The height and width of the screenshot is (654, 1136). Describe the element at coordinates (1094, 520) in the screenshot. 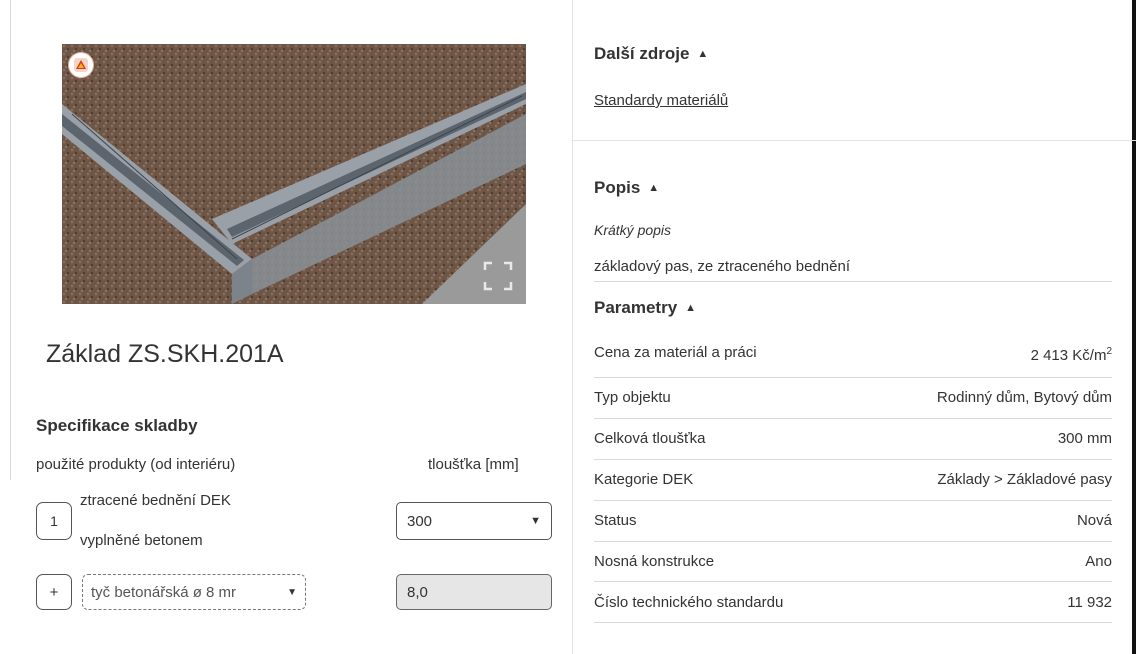

I see `param-value: Nová` at that location.